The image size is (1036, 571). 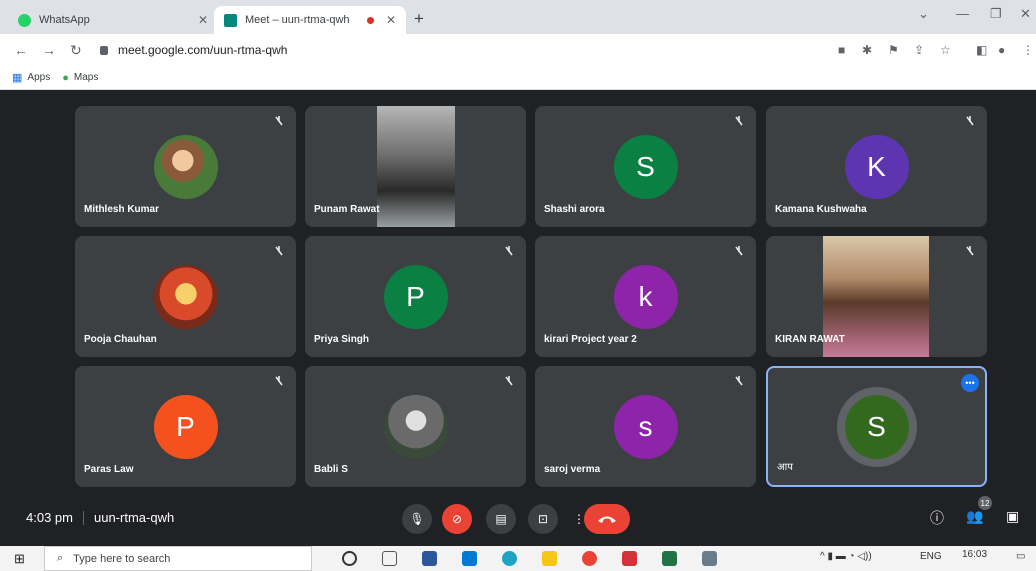 What do you see at coordinates (645, 426) in the screenshot?
I see `participant-tile: s saroj verma` at bounding box center [645, 426].